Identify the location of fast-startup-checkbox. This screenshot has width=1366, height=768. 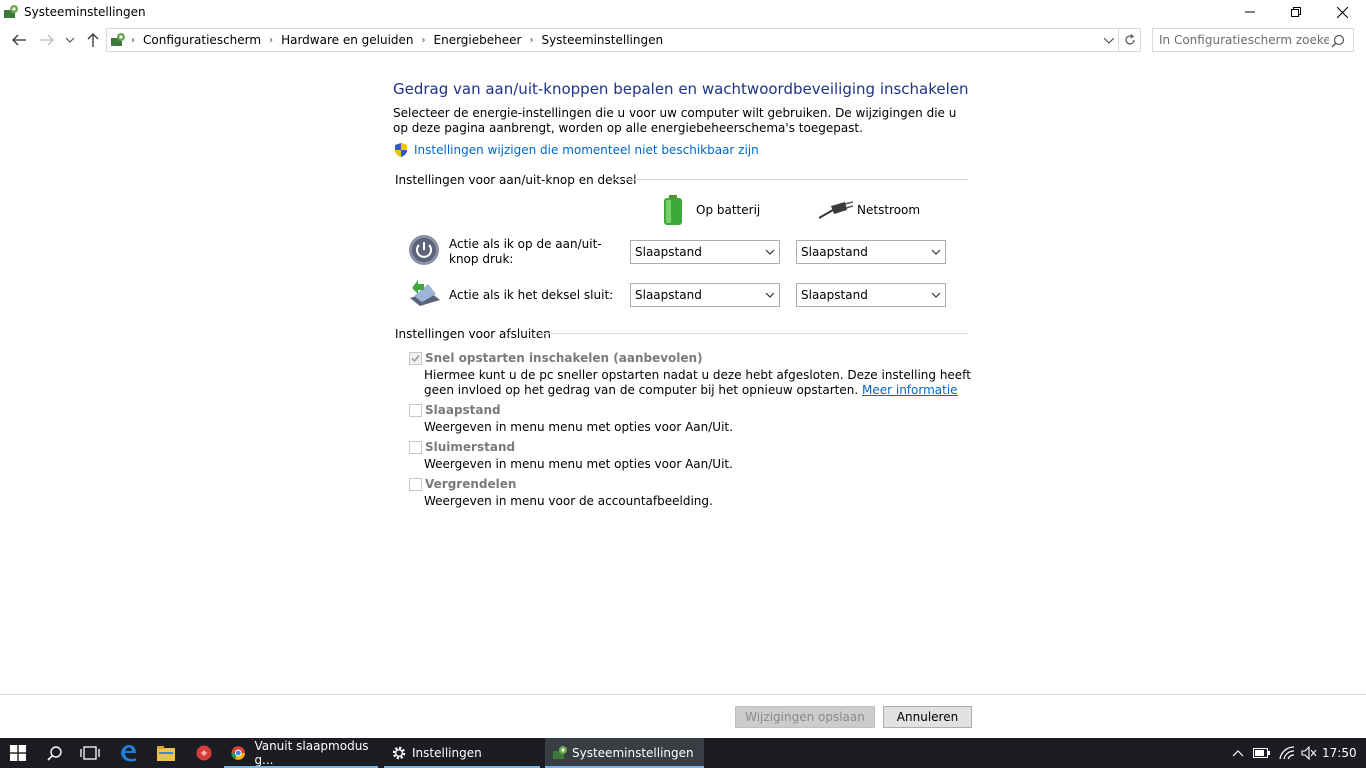
(415, 358).